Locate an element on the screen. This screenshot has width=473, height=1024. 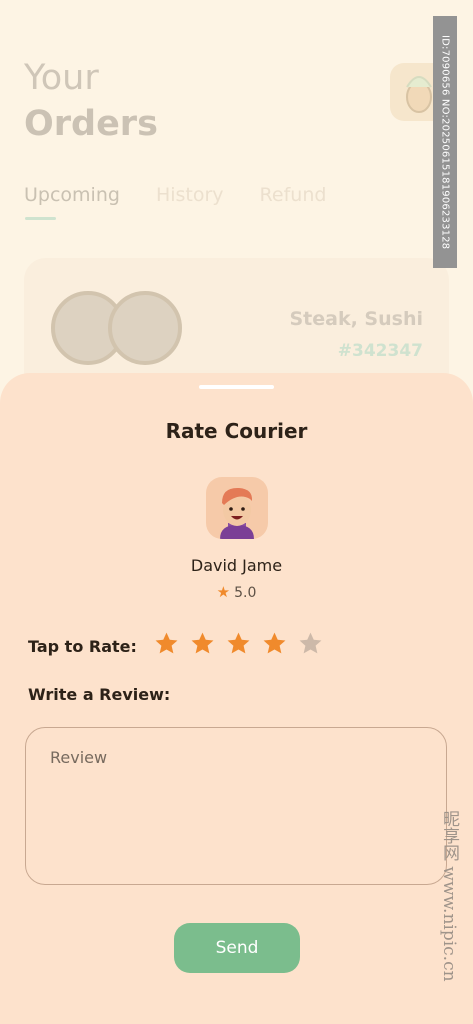
page-title-light: Your is located at coordinates (61, 78).